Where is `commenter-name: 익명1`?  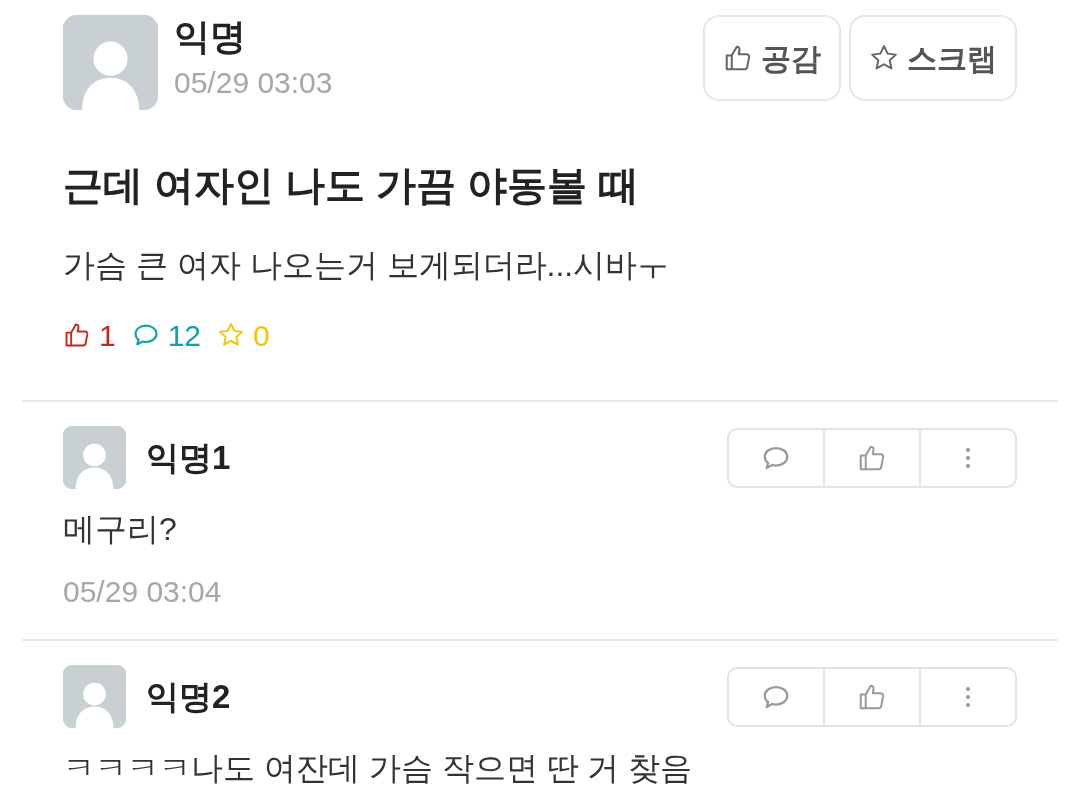
commenter-name: 익명1 is located at coordinates (189, 458).